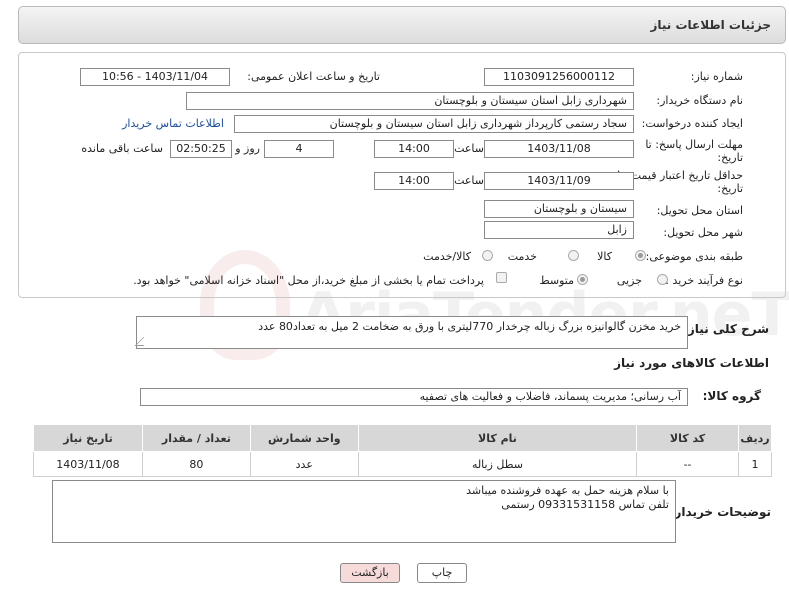 The image size is (789, 598). Describe the element at coordinates (402, 25) in the screenshot. I see `page-header: جزئیات اطلاعات نیاز` at that location.